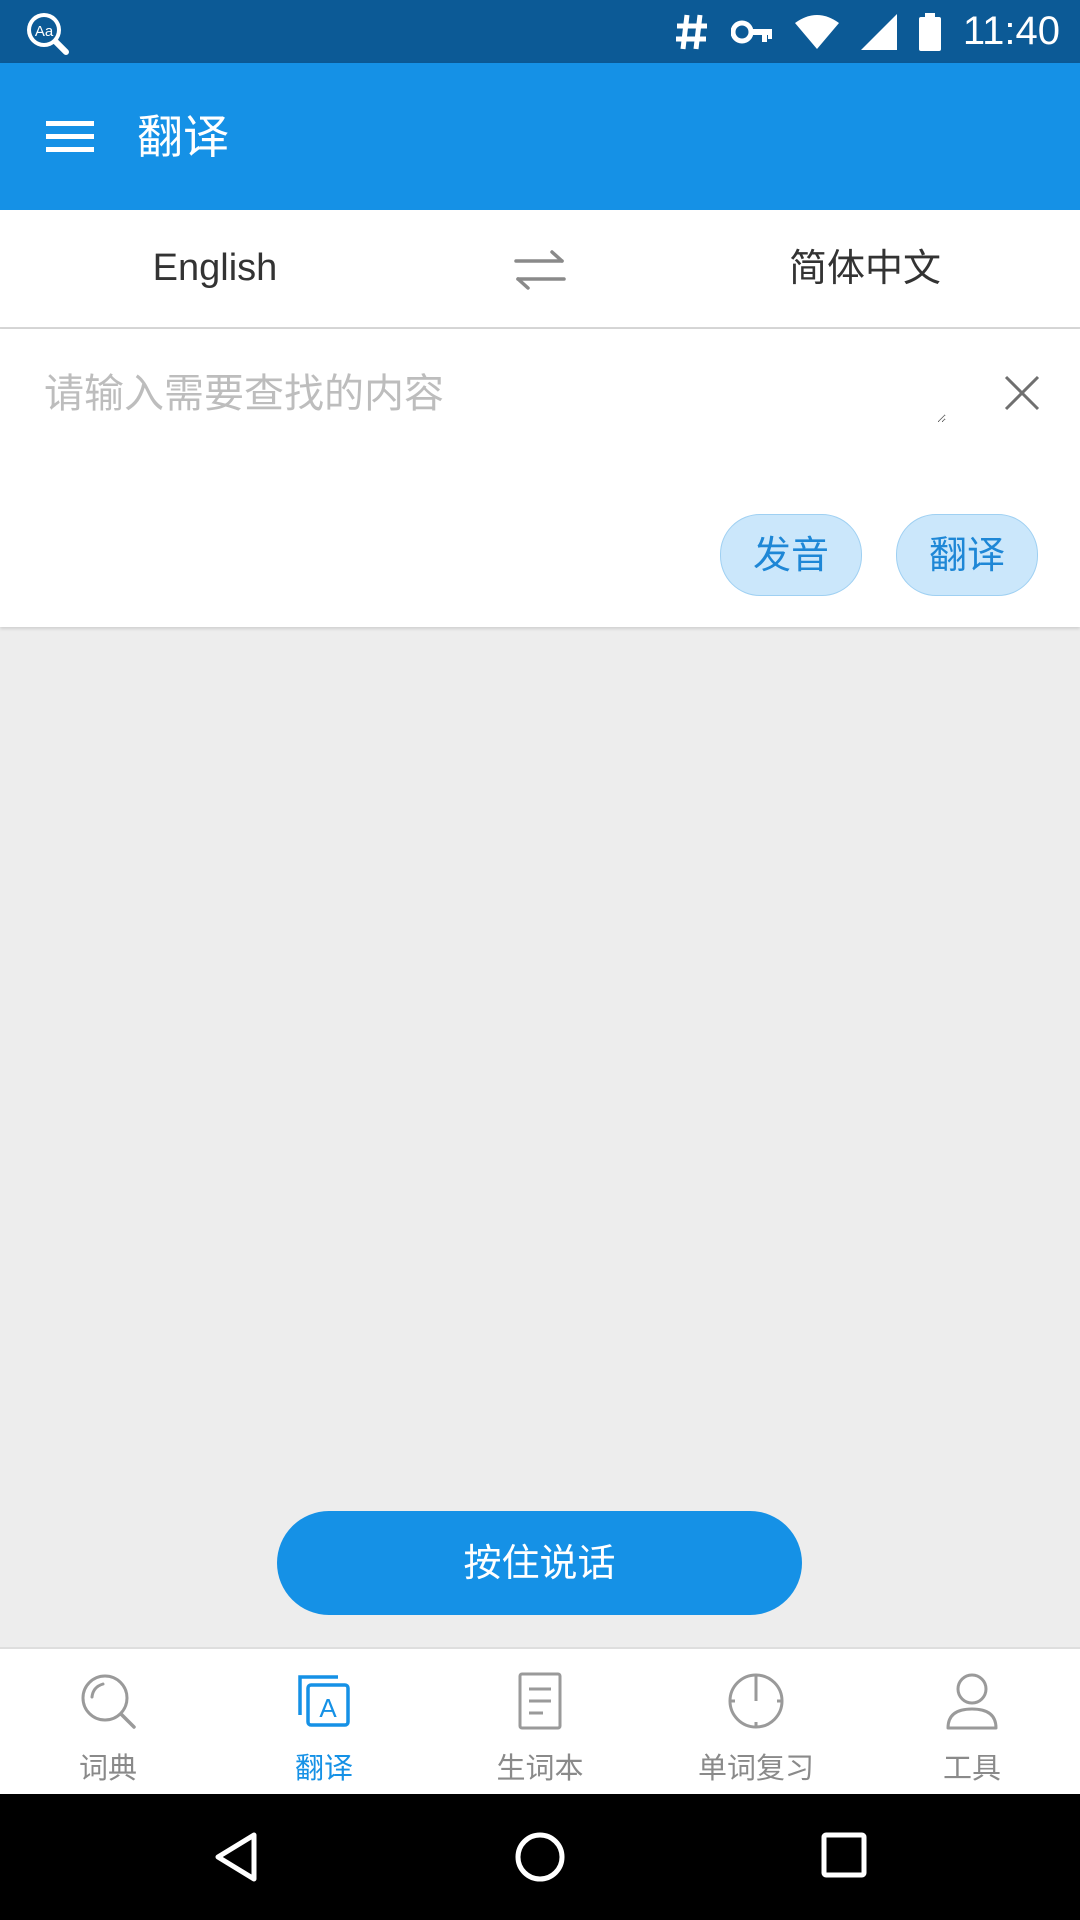 Image resolution: width=1080 pixels, height=1920 pixels. I want to click on tab-translate: A 翻译, so click(324, 1722).